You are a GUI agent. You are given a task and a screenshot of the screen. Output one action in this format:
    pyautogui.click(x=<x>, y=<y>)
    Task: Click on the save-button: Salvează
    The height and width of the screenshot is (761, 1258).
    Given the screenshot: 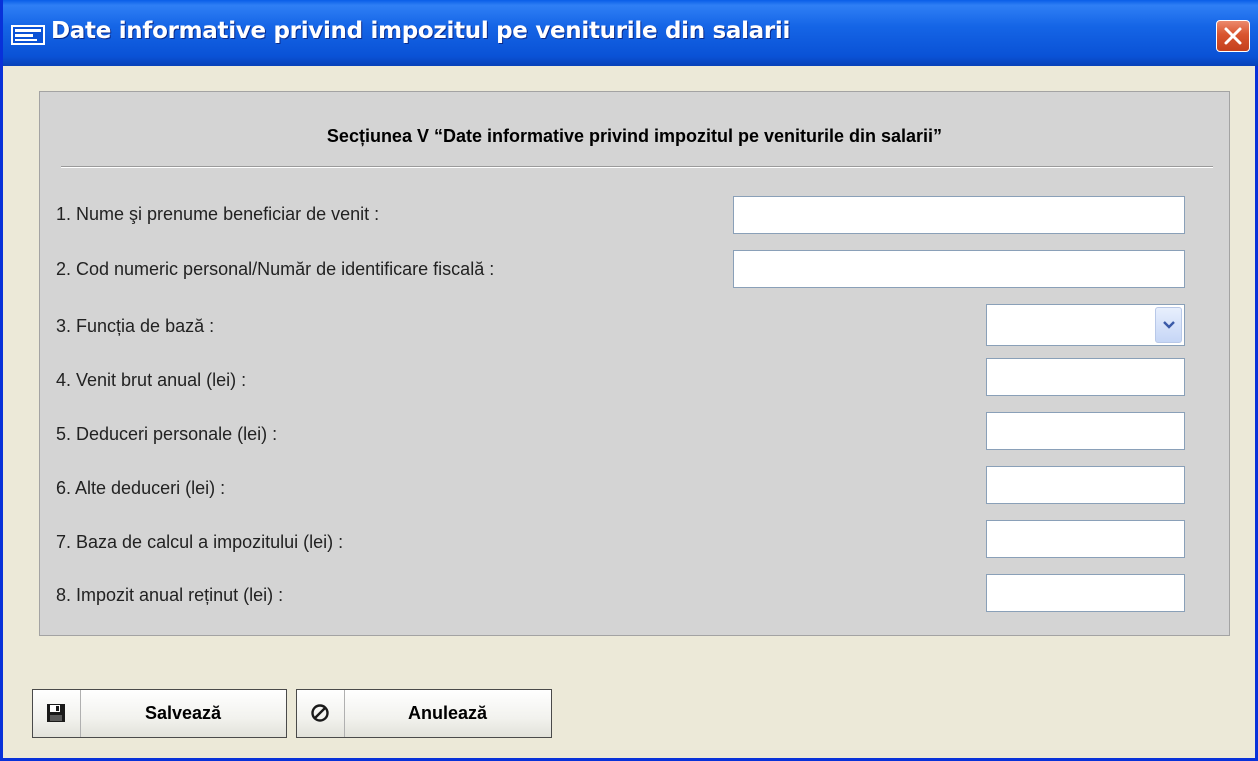 What is the action you would take?
    pyautogui.click(x=159, y=713)
    